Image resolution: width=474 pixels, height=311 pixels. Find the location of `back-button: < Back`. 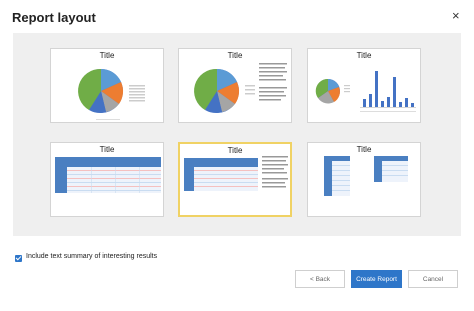

back-button: < Back is located at coordinates (320, 279).